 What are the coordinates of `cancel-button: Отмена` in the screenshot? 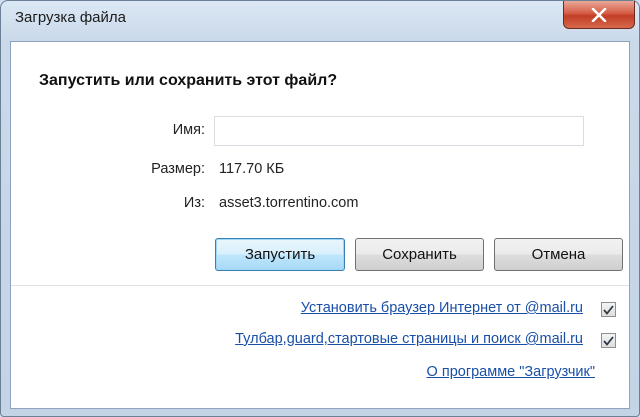 It's located at (558, 254).